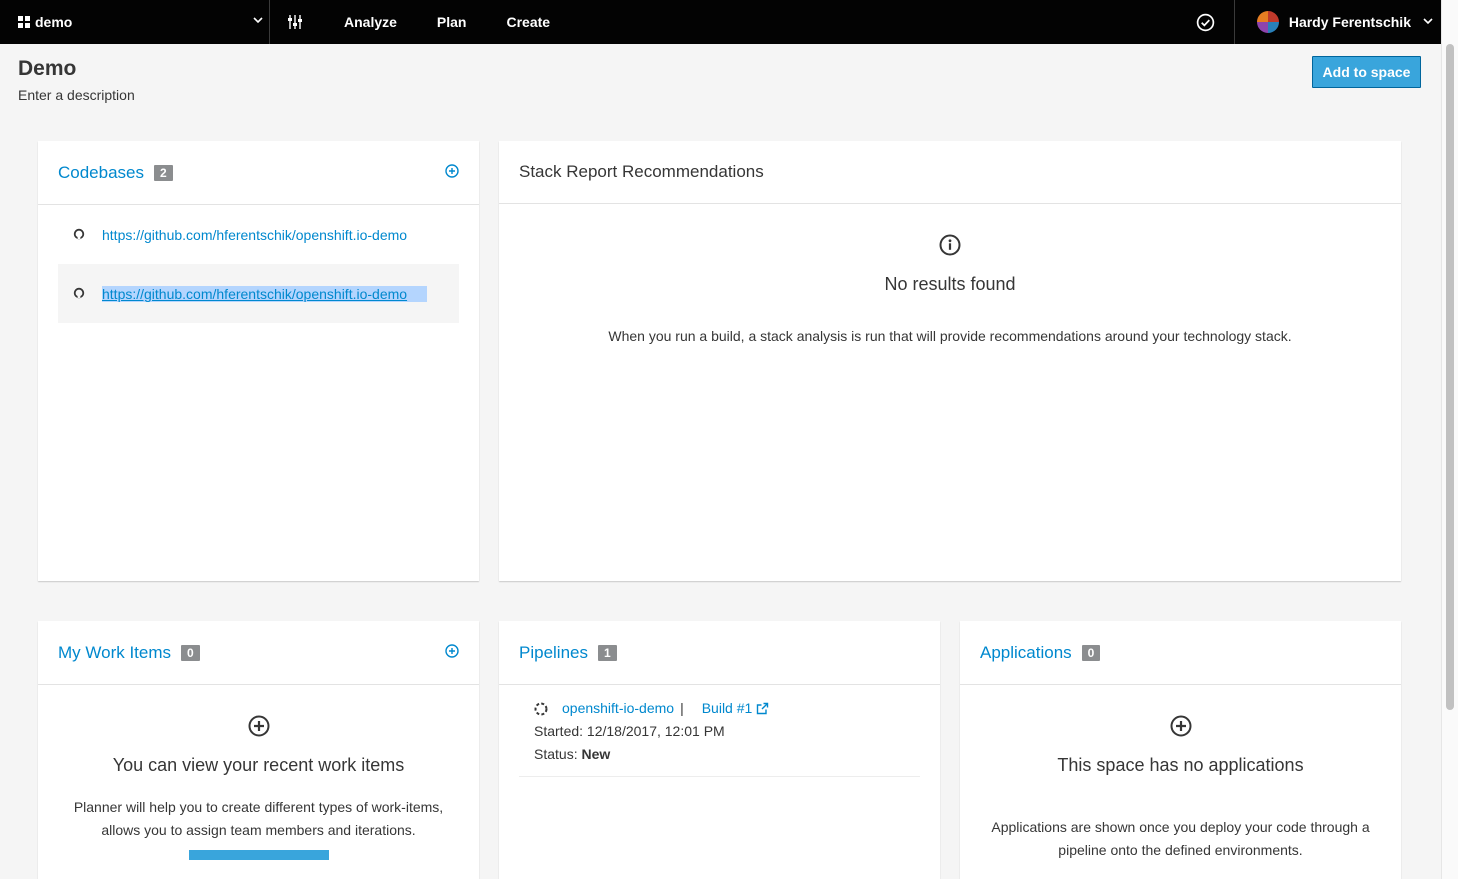 This screenshot has height=879, width=1458. Describe the element at coordinates (1206, 22) in the screenshot. I see `status-check-icon` at that location.